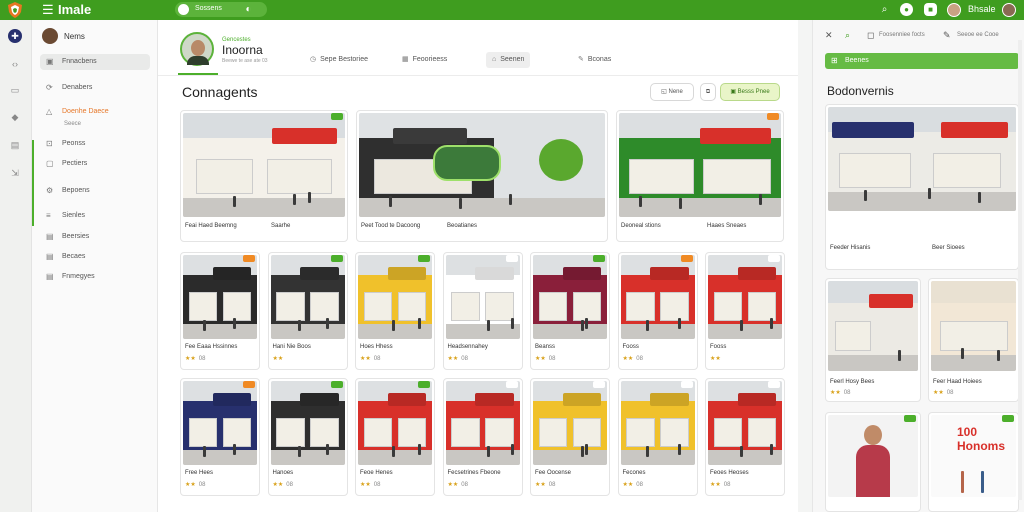  What do you see at coordinates (307, 311) in the screenshot?
I see `grid_row1-card-1: Hani Nie Boos ★★` at bounding box center [307, 311].